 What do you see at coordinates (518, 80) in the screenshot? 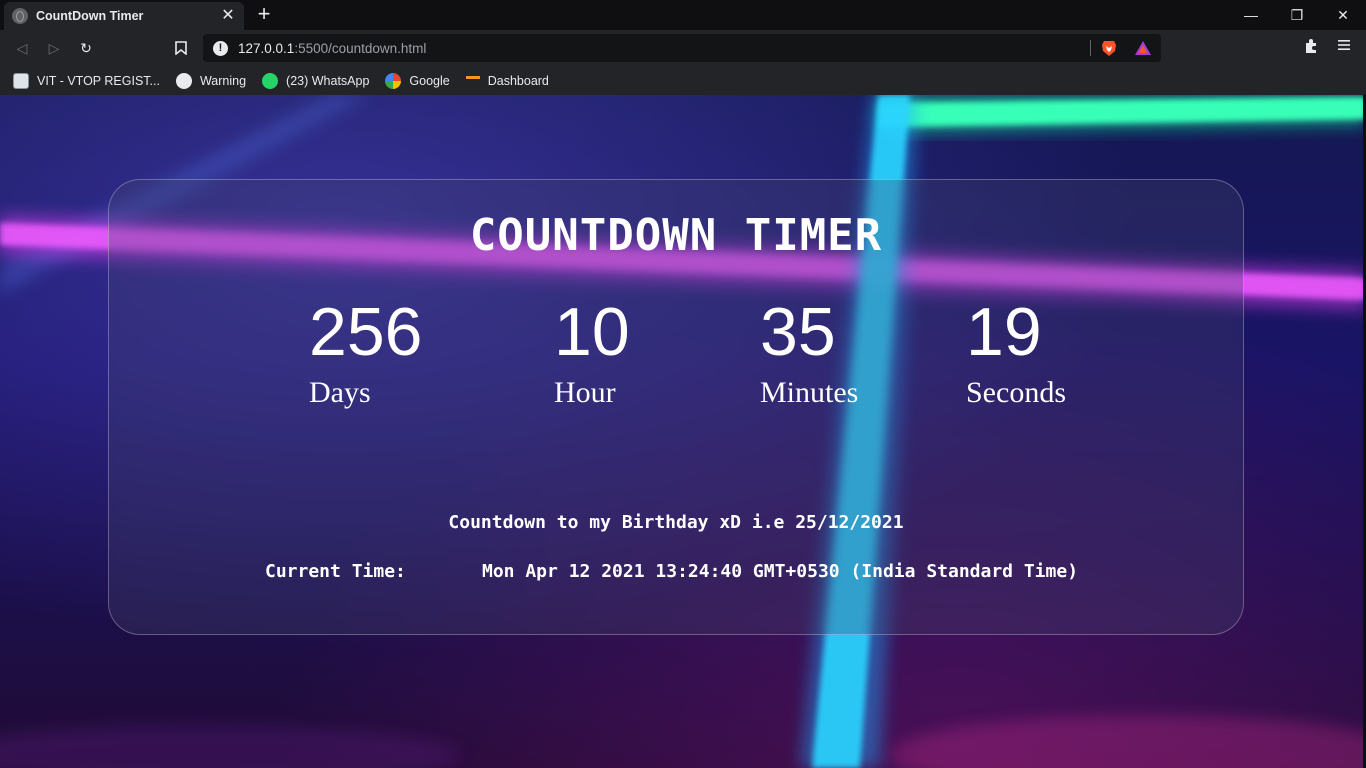
I see `bookmark-label: Dashboard` at bounding box center [518, 80].